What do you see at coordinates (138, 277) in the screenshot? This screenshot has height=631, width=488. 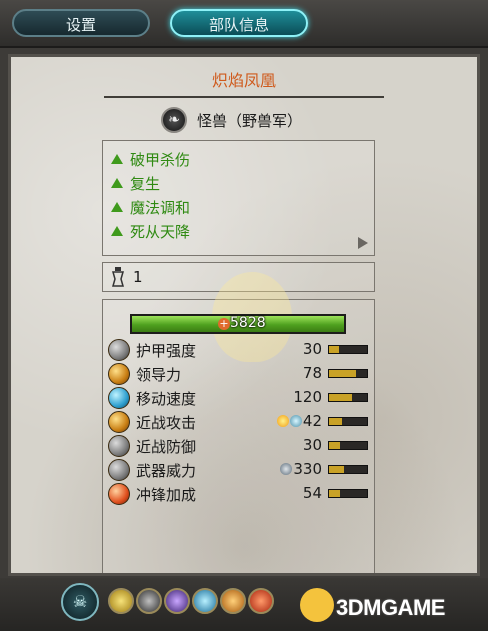 I see `unit-count: 1` at bounding box center [138, 277].